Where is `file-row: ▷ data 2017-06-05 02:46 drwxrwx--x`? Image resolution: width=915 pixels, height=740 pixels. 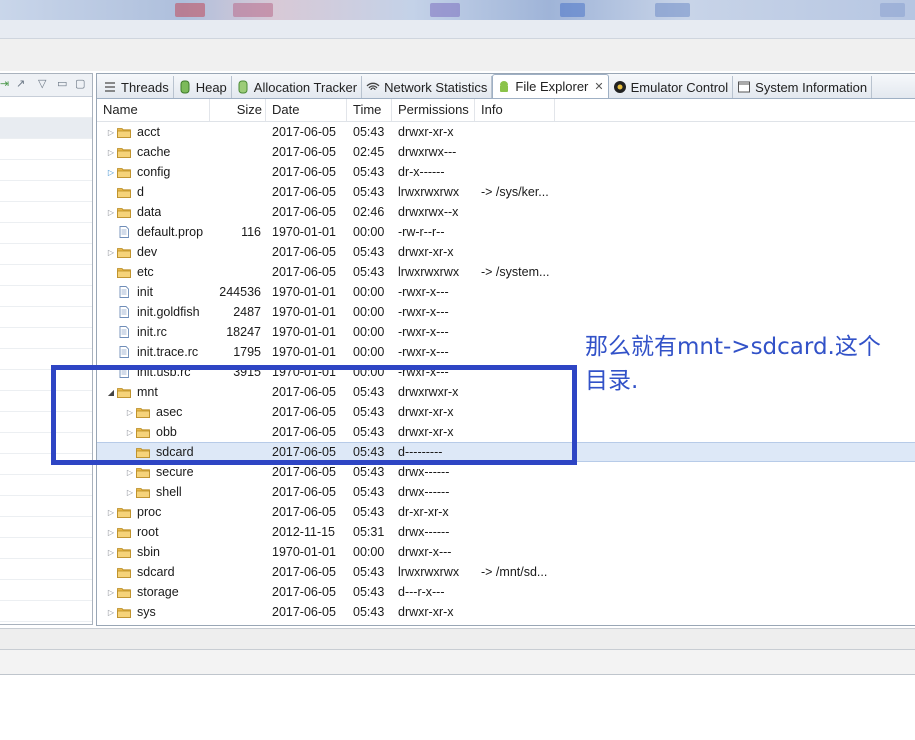 file-row: ▷ data 2017-06-05 02:46 drwxrwx--x is located at coordinates (506, 212).